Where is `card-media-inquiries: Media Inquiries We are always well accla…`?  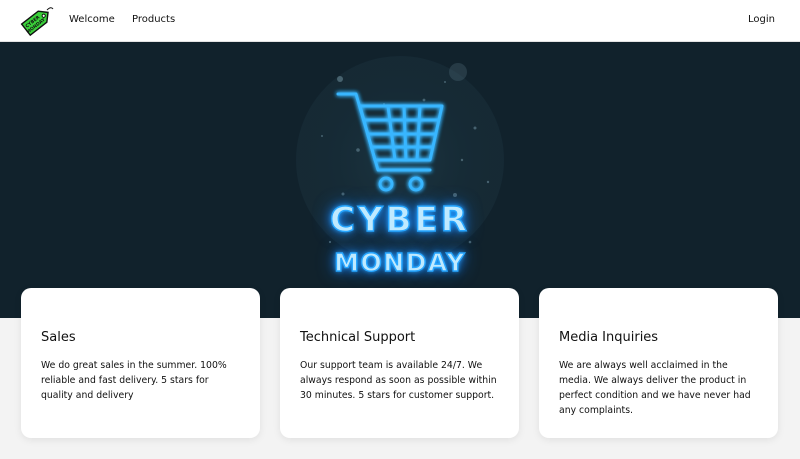
card-media-inquiries: Media Inquiries We are always well accla… is located at coordinates (658, 363).